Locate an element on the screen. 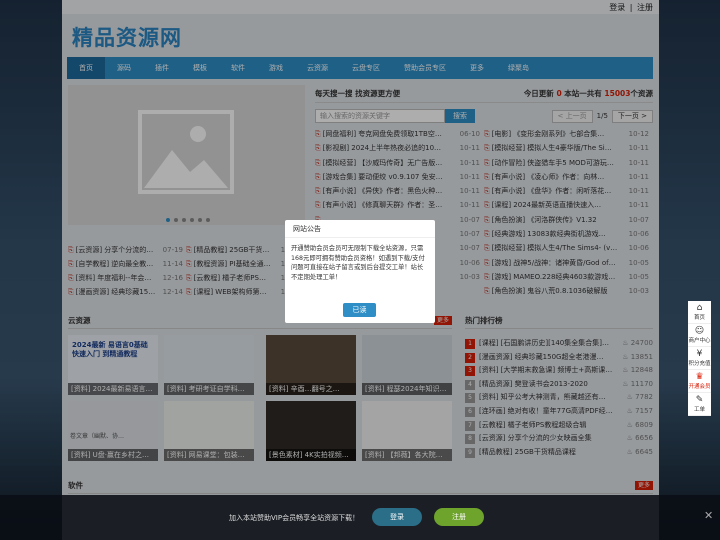 Image resolution: width=720 pixels, height=540 pixels. close-icon: ✕ is located at coordinates (708, 515).